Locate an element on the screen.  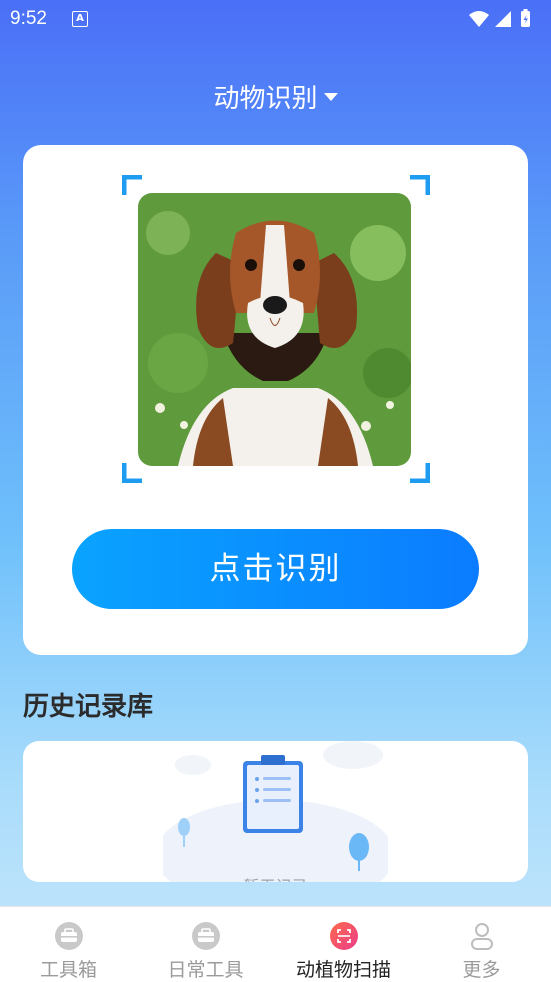
scan-icon is located at coordinates (344, 936).